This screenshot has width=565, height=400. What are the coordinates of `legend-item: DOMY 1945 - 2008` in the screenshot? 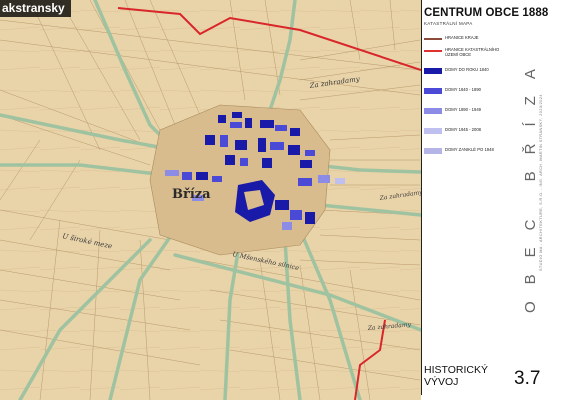 It's located at (469, 135).